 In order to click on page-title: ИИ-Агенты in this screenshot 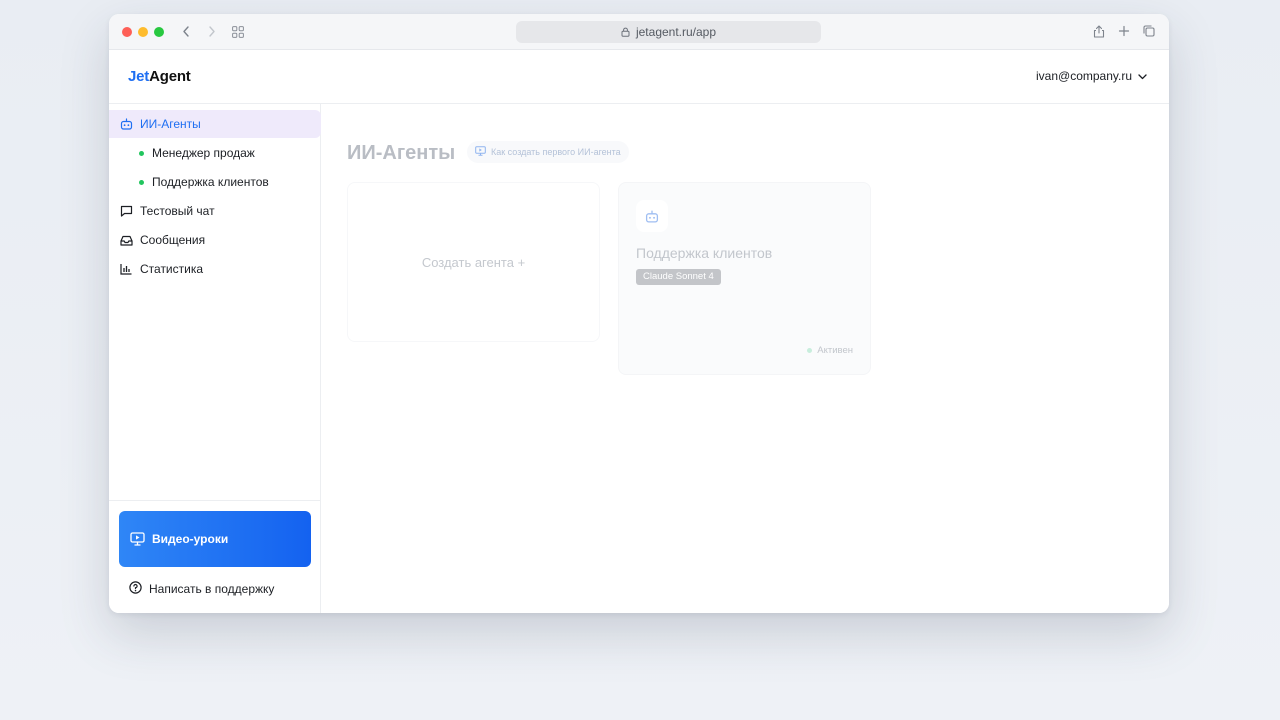, I will do `click(401, 153)`.